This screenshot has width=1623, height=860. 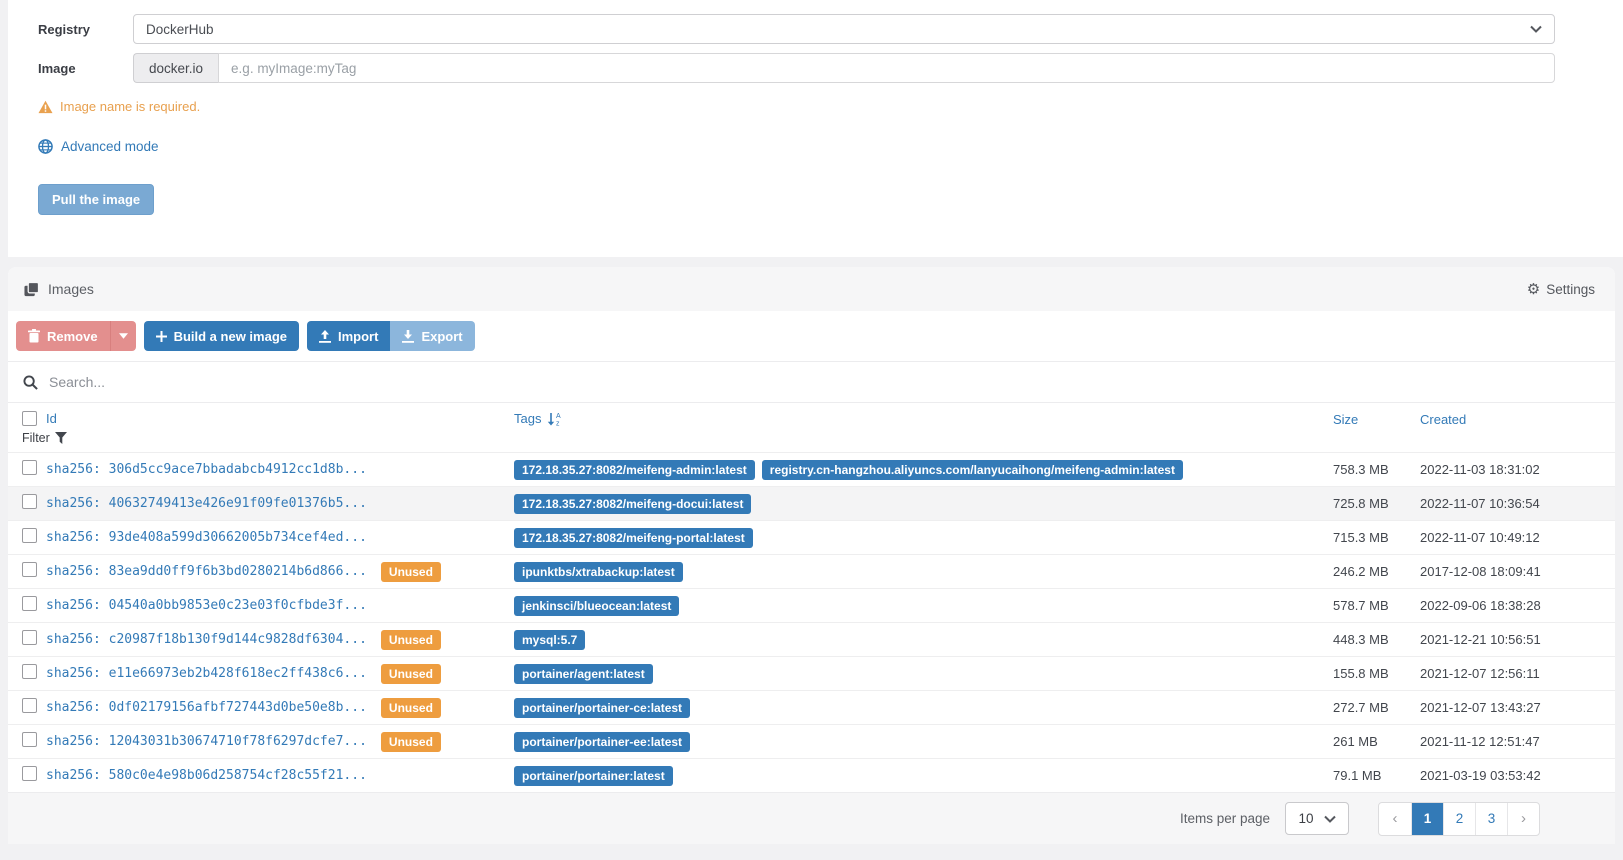 I want to click on build-new-image-button: Build a new image, so click(x=221, y=336).